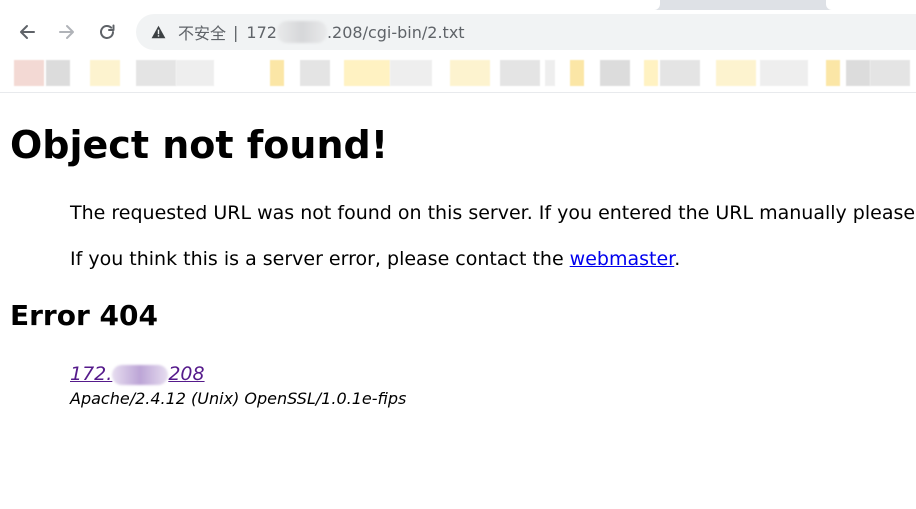 Image resolution: width=916 pixels, height=509 pixels. I want to click on security-label: 不安全, so click(202, 32).